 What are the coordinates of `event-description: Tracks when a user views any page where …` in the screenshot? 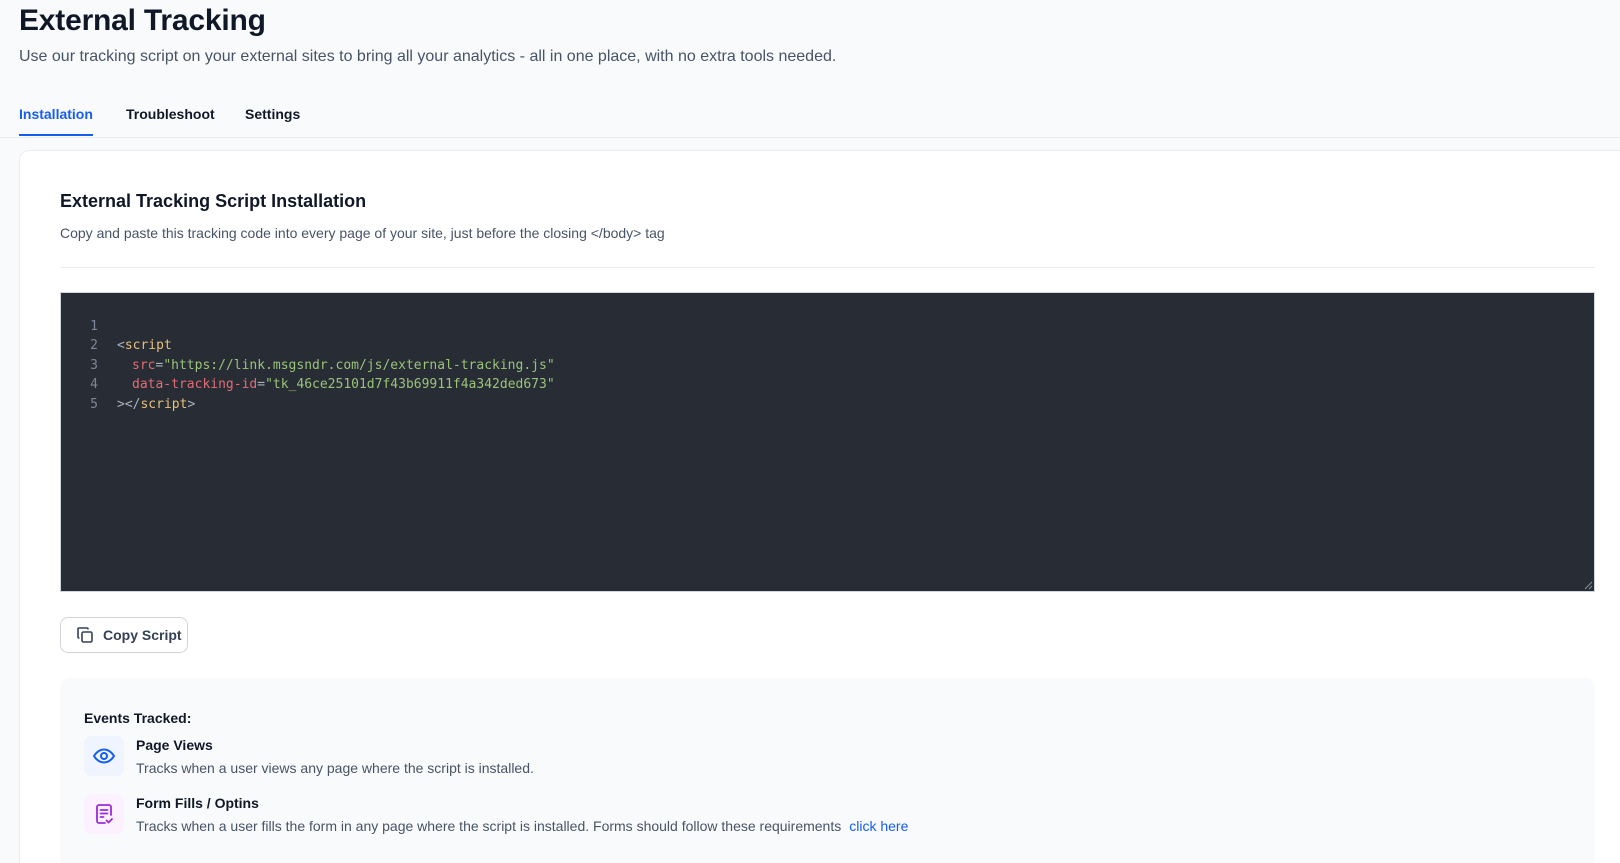 It's located at (335, 768).